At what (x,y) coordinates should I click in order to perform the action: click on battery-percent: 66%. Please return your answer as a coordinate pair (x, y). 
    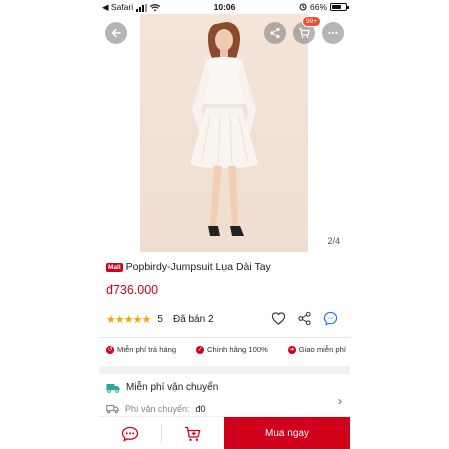
    Looking at the image, I should click on (318, 7).